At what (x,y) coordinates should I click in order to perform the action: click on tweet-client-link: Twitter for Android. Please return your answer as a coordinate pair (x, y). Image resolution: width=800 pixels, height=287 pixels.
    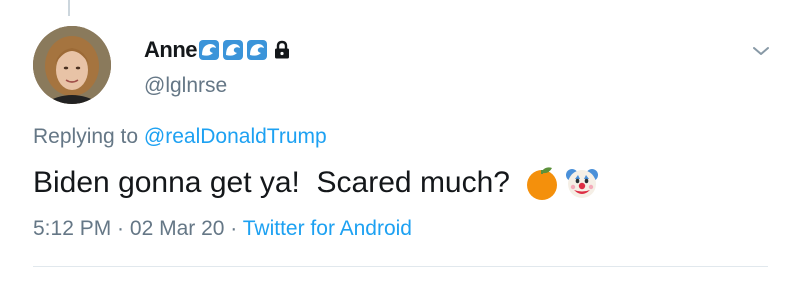
    Looking at the image, I should click on (327, 228).